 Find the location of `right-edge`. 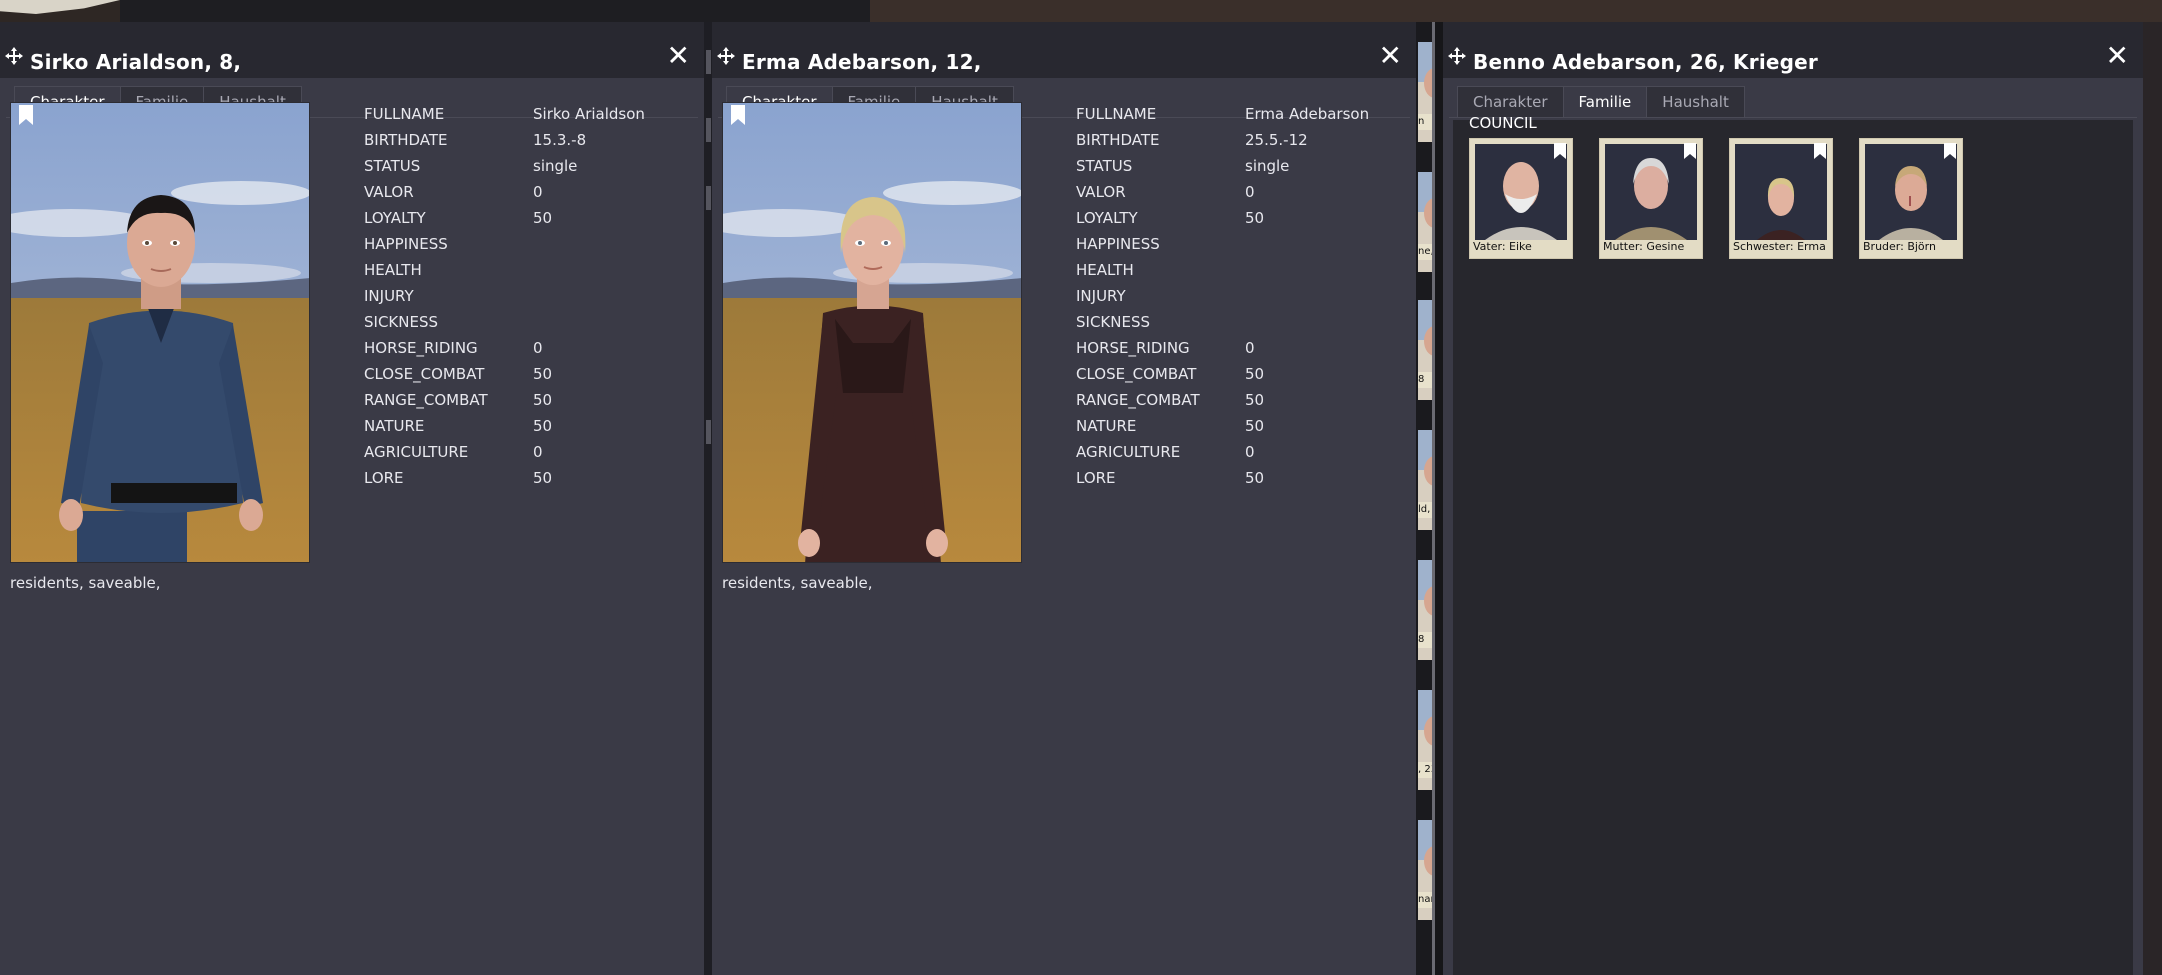

right-edge is located at coordinates (2152, 498).